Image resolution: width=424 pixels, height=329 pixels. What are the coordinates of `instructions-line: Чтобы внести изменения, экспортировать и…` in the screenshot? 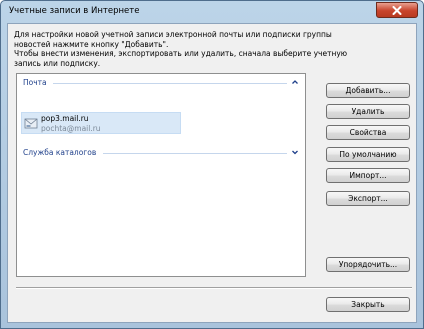 It's located at (181, 53).